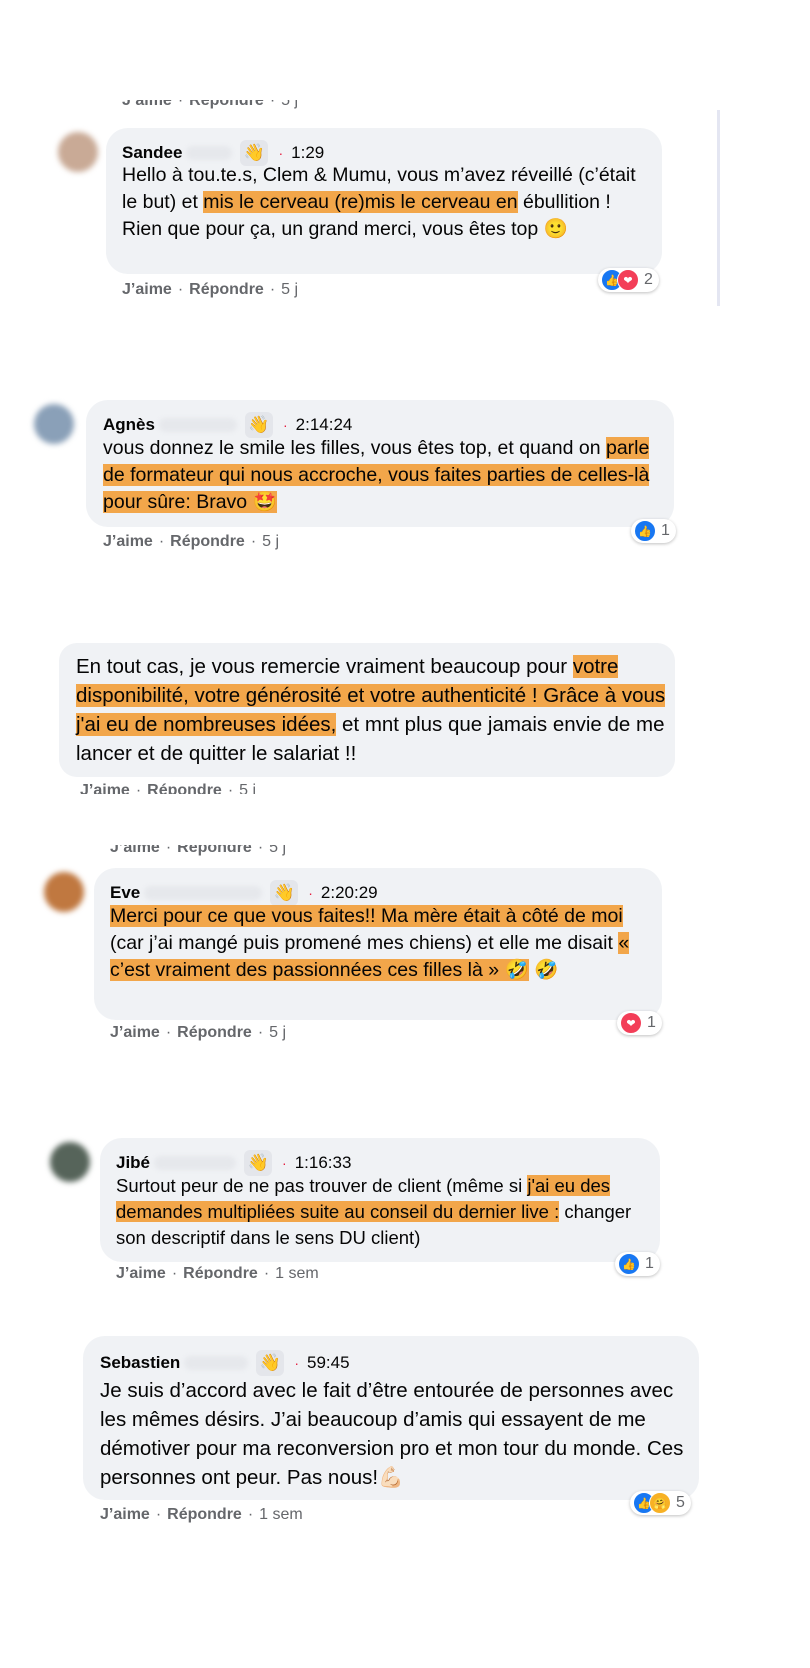 Image resolution: width=810 pixels, height=1668 pixels. Describe the element at coordinates (140, 1363) in the screenshot. I see `author-name: Sebastien` at that location.